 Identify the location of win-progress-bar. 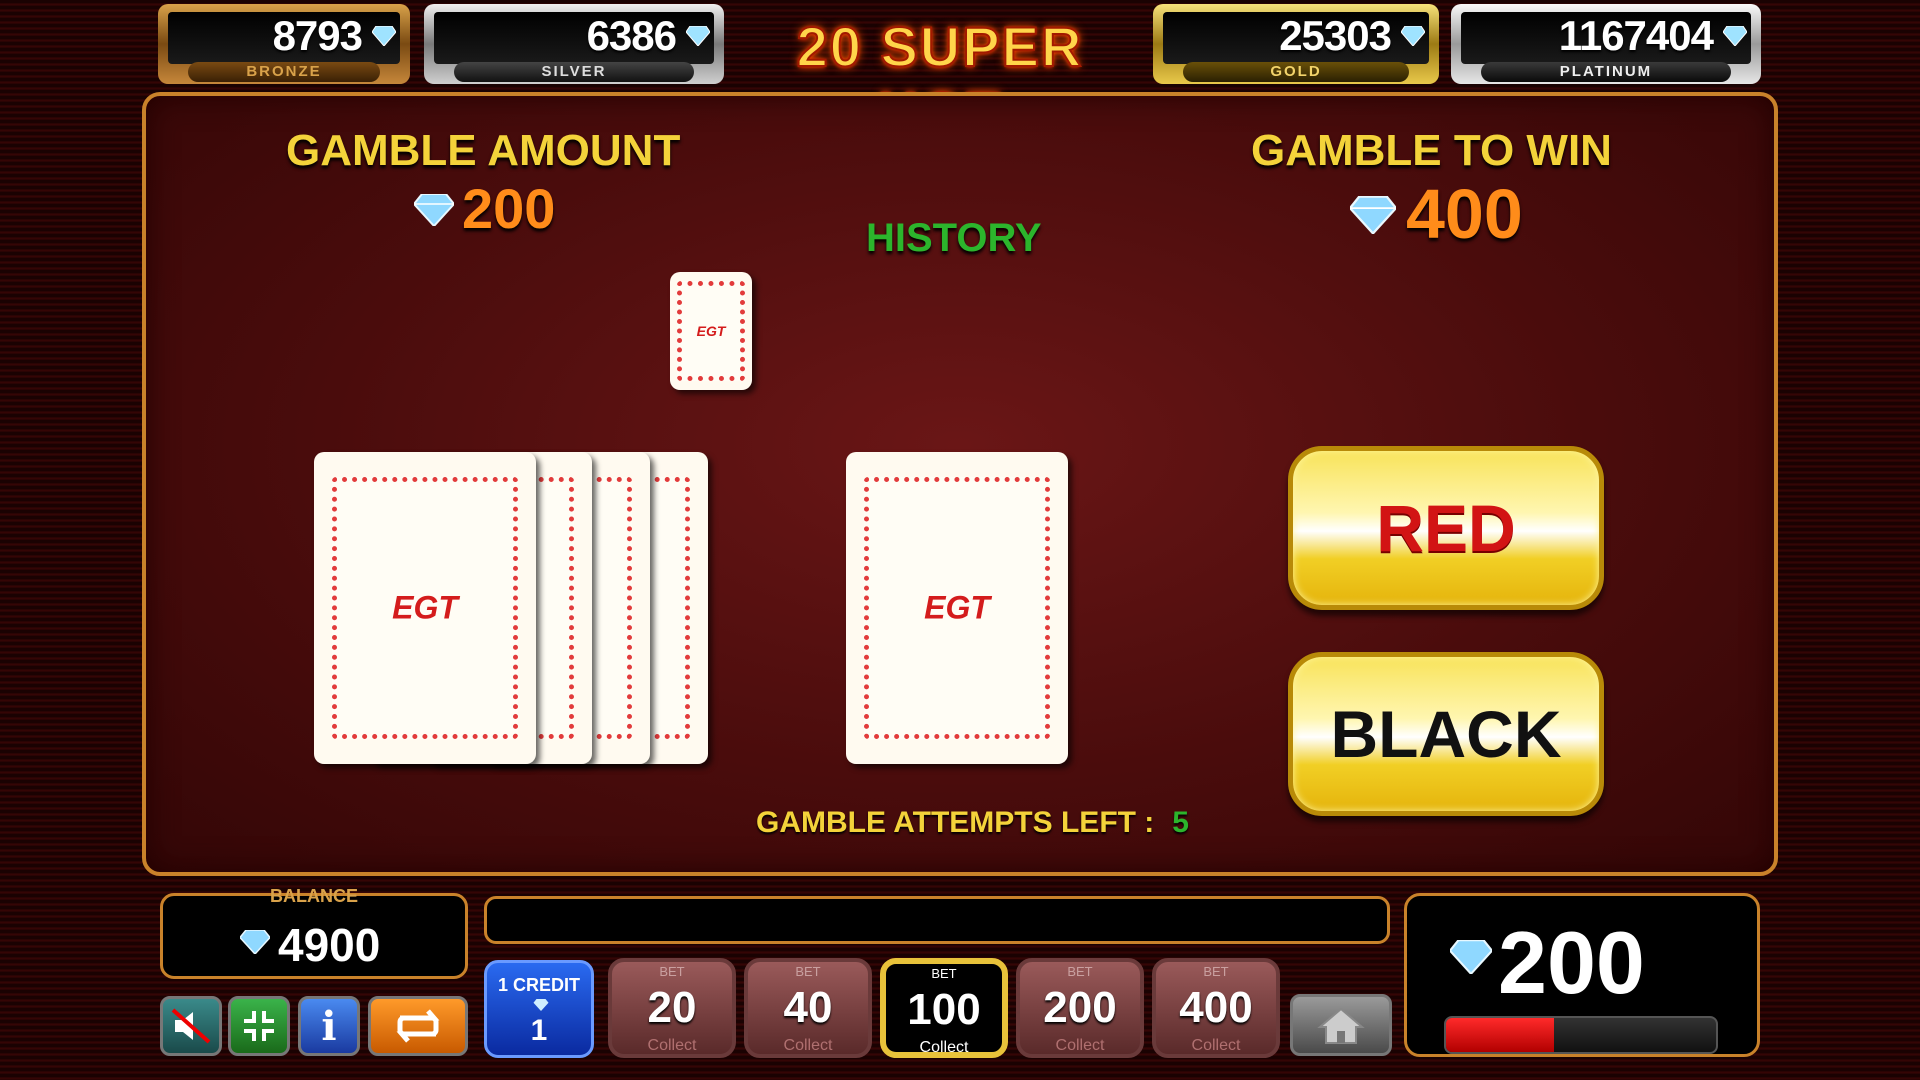
(1581, 1035).